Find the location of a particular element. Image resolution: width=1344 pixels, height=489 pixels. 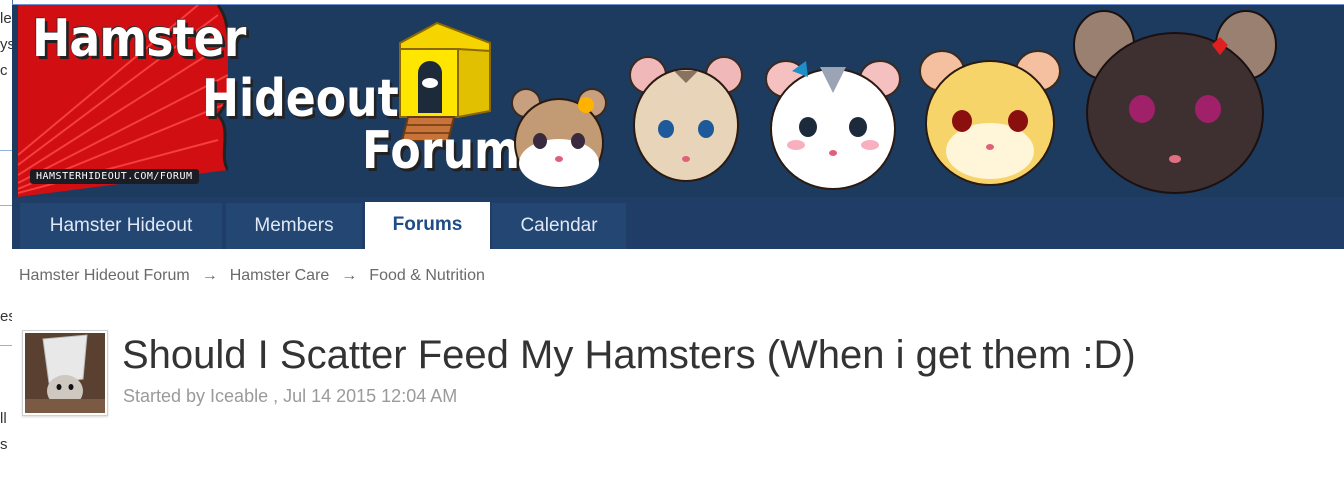

tab-forums: Forums is located at coordinates (427, 225).